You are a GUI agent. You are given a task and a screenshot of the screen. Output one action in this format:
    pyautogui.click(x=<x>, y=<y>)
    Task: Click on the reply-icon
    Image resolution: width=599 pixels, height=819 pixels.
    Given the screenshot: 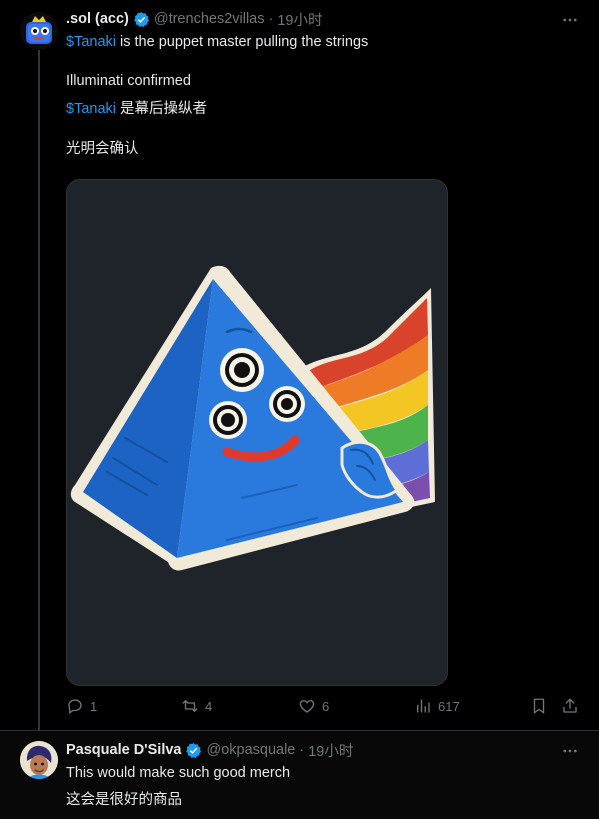 What is the action you would take?
    pyautogui.click(x=75, y=707)
    